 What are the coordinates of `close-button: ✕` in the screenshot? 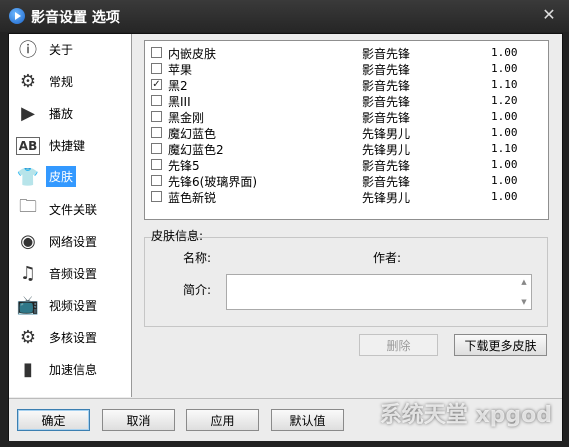 It's located at (549, 15).